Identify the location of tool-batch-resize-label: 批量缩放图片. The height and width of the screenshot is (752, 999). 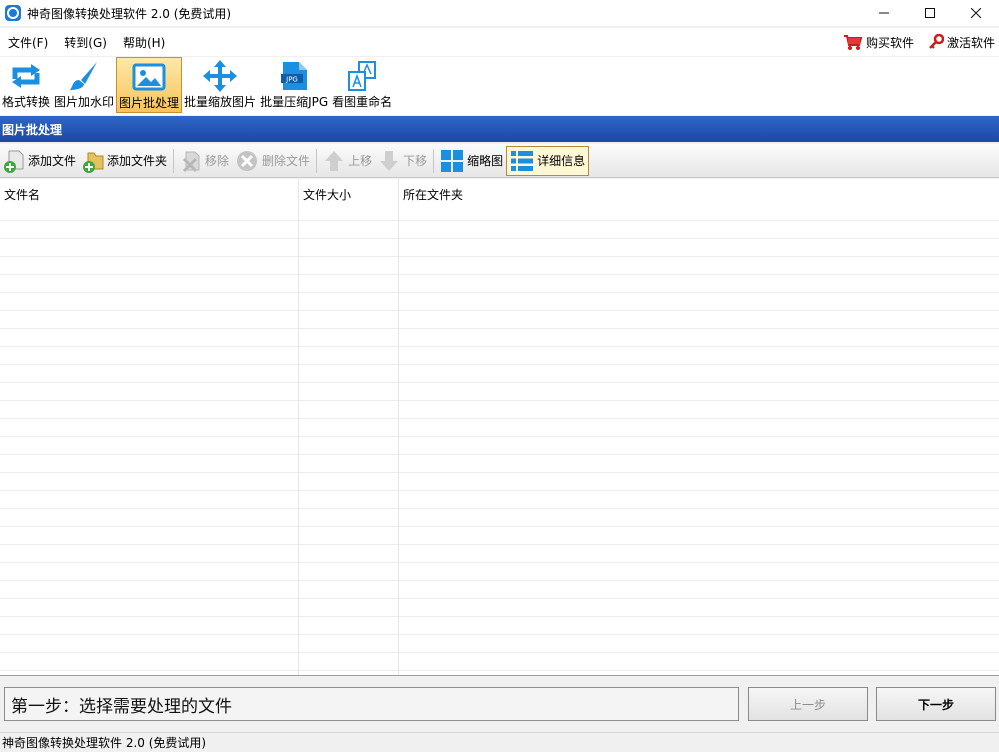
(220, 102).